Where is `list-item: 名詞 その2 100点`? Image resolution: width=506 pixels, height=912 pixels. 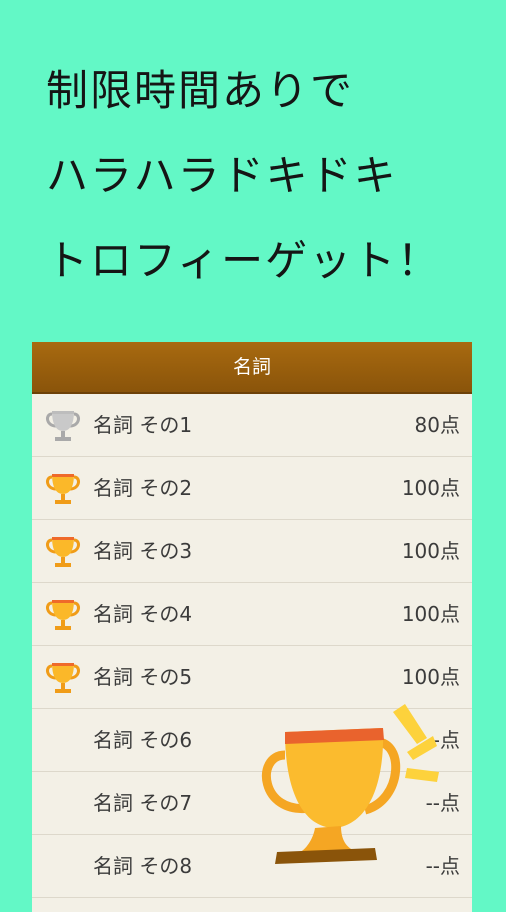
list-item: 名詞 その2 100点 is located at coordinates (252, 488).